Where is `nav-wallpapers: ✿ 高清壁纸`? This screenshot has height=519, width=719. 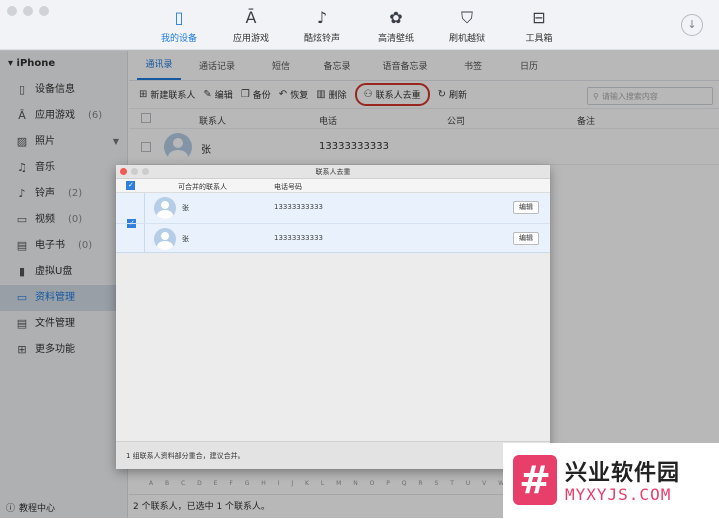
nav-wallpapers: ✿ 高清壁纸 is located at coordinates (396, 26).